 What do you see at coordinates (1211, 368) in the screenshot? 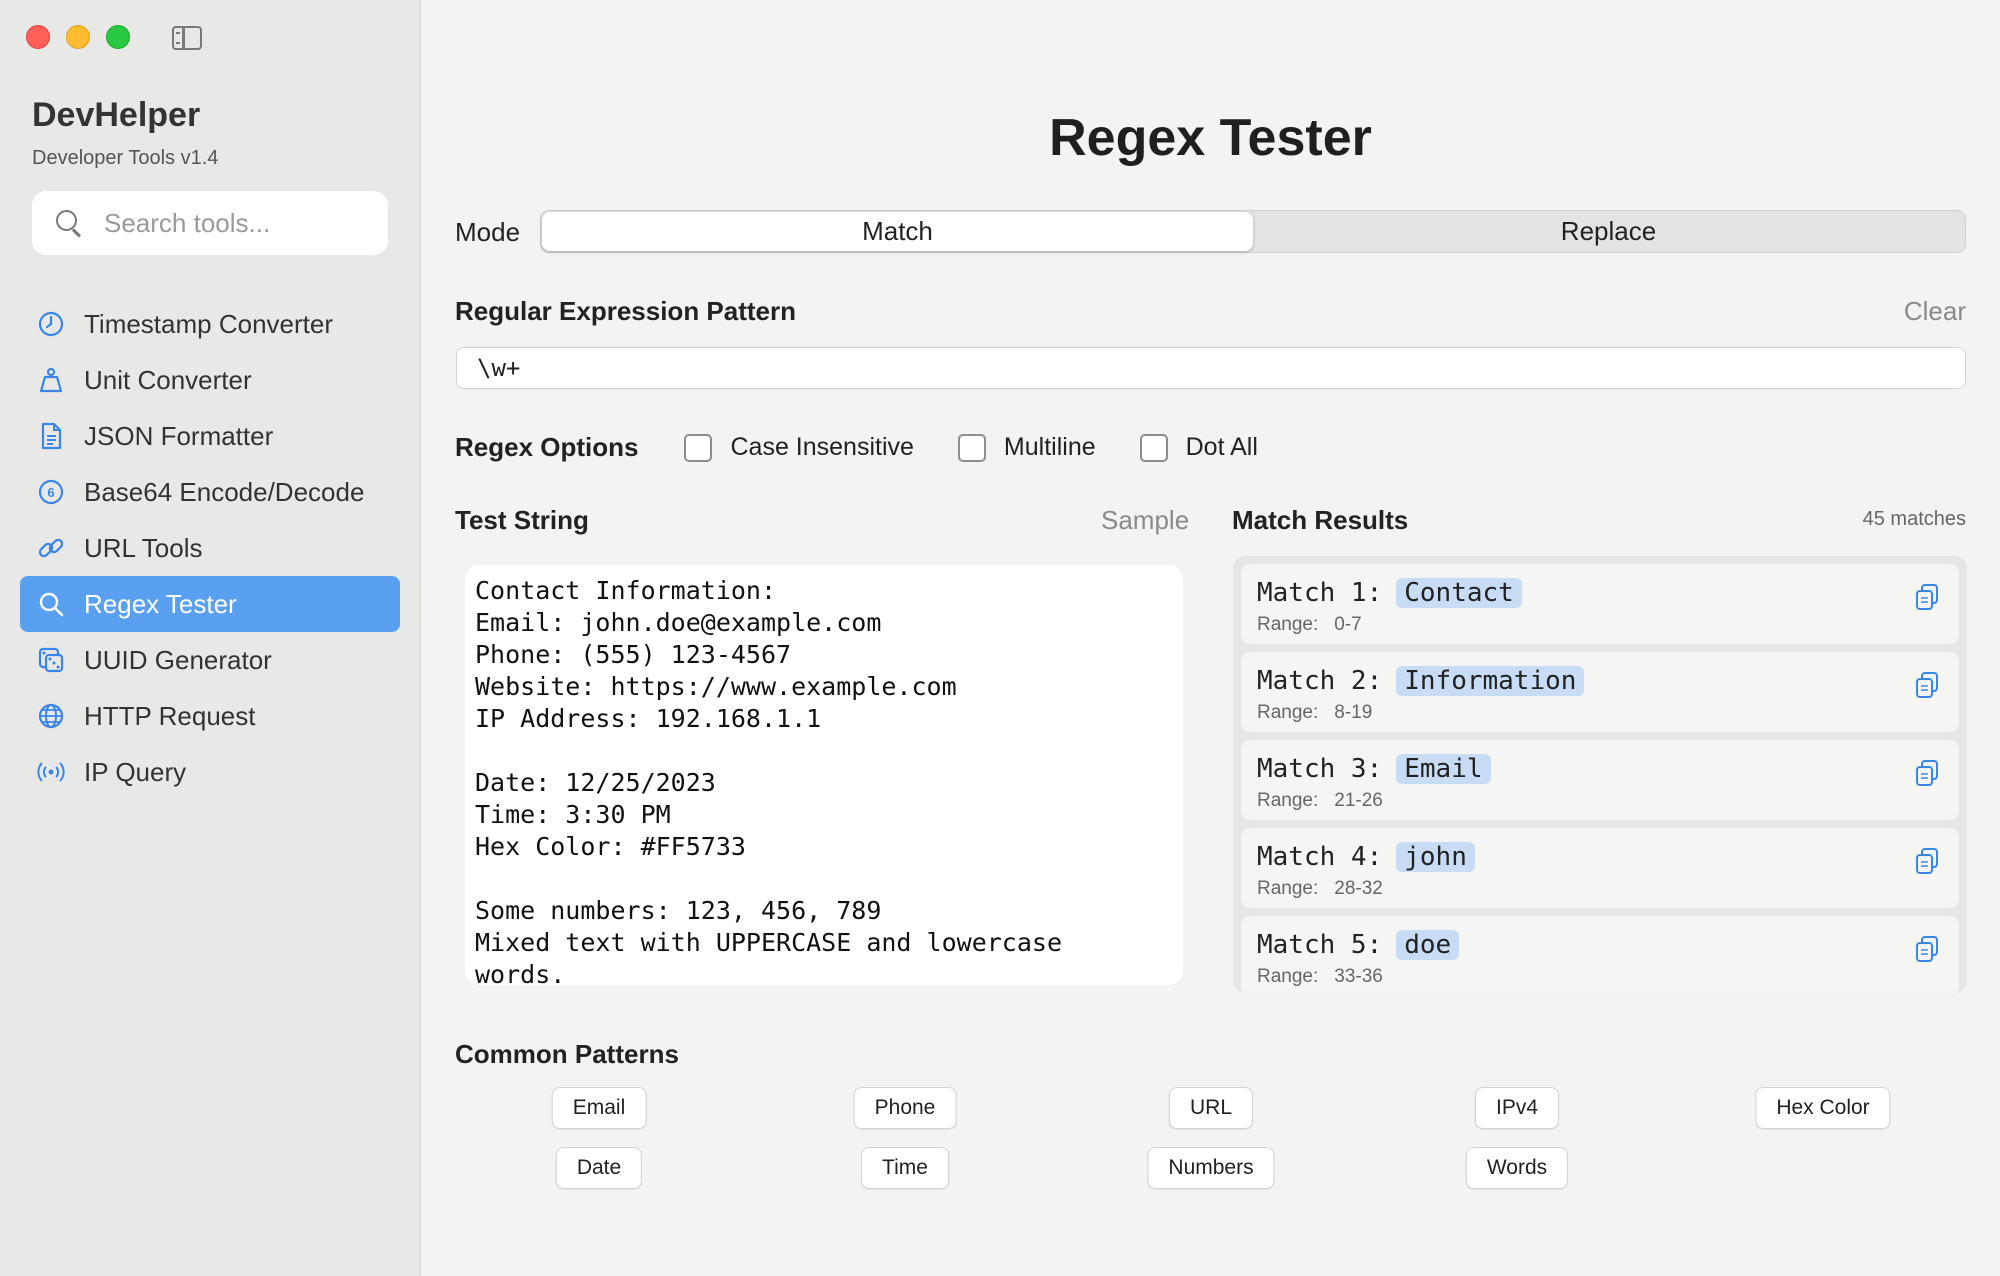
I see `pattern-input` at bounding box center [1211, 368].